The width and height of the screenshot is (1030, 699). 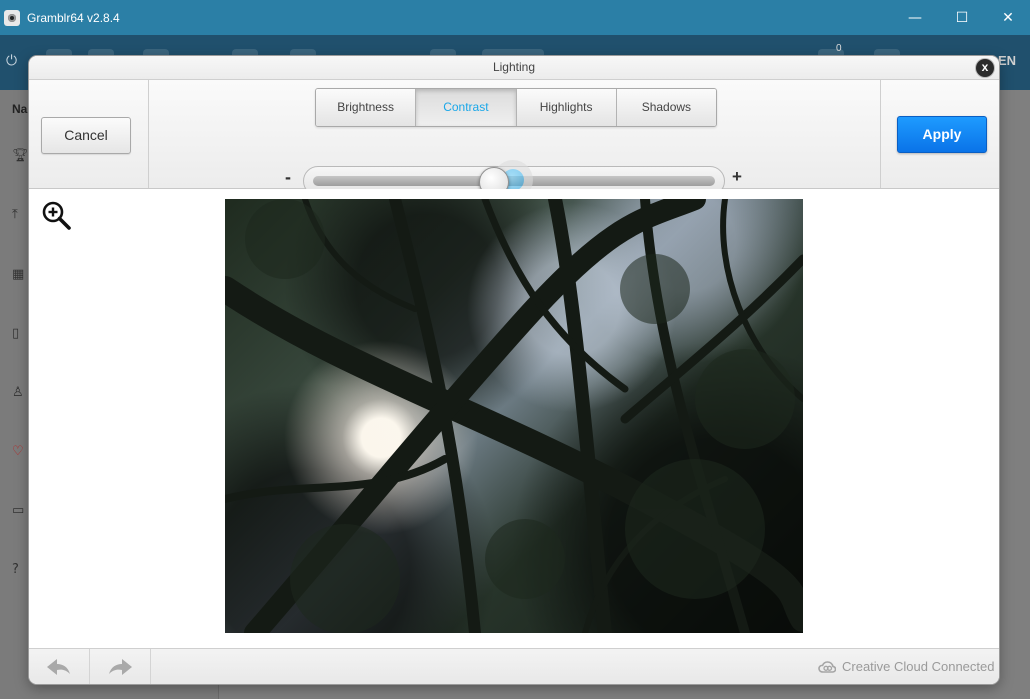 I want to click on window-titlebar: Gramblr64 v2.8.4 — ☐ ✕, so click(x=515, y=17).